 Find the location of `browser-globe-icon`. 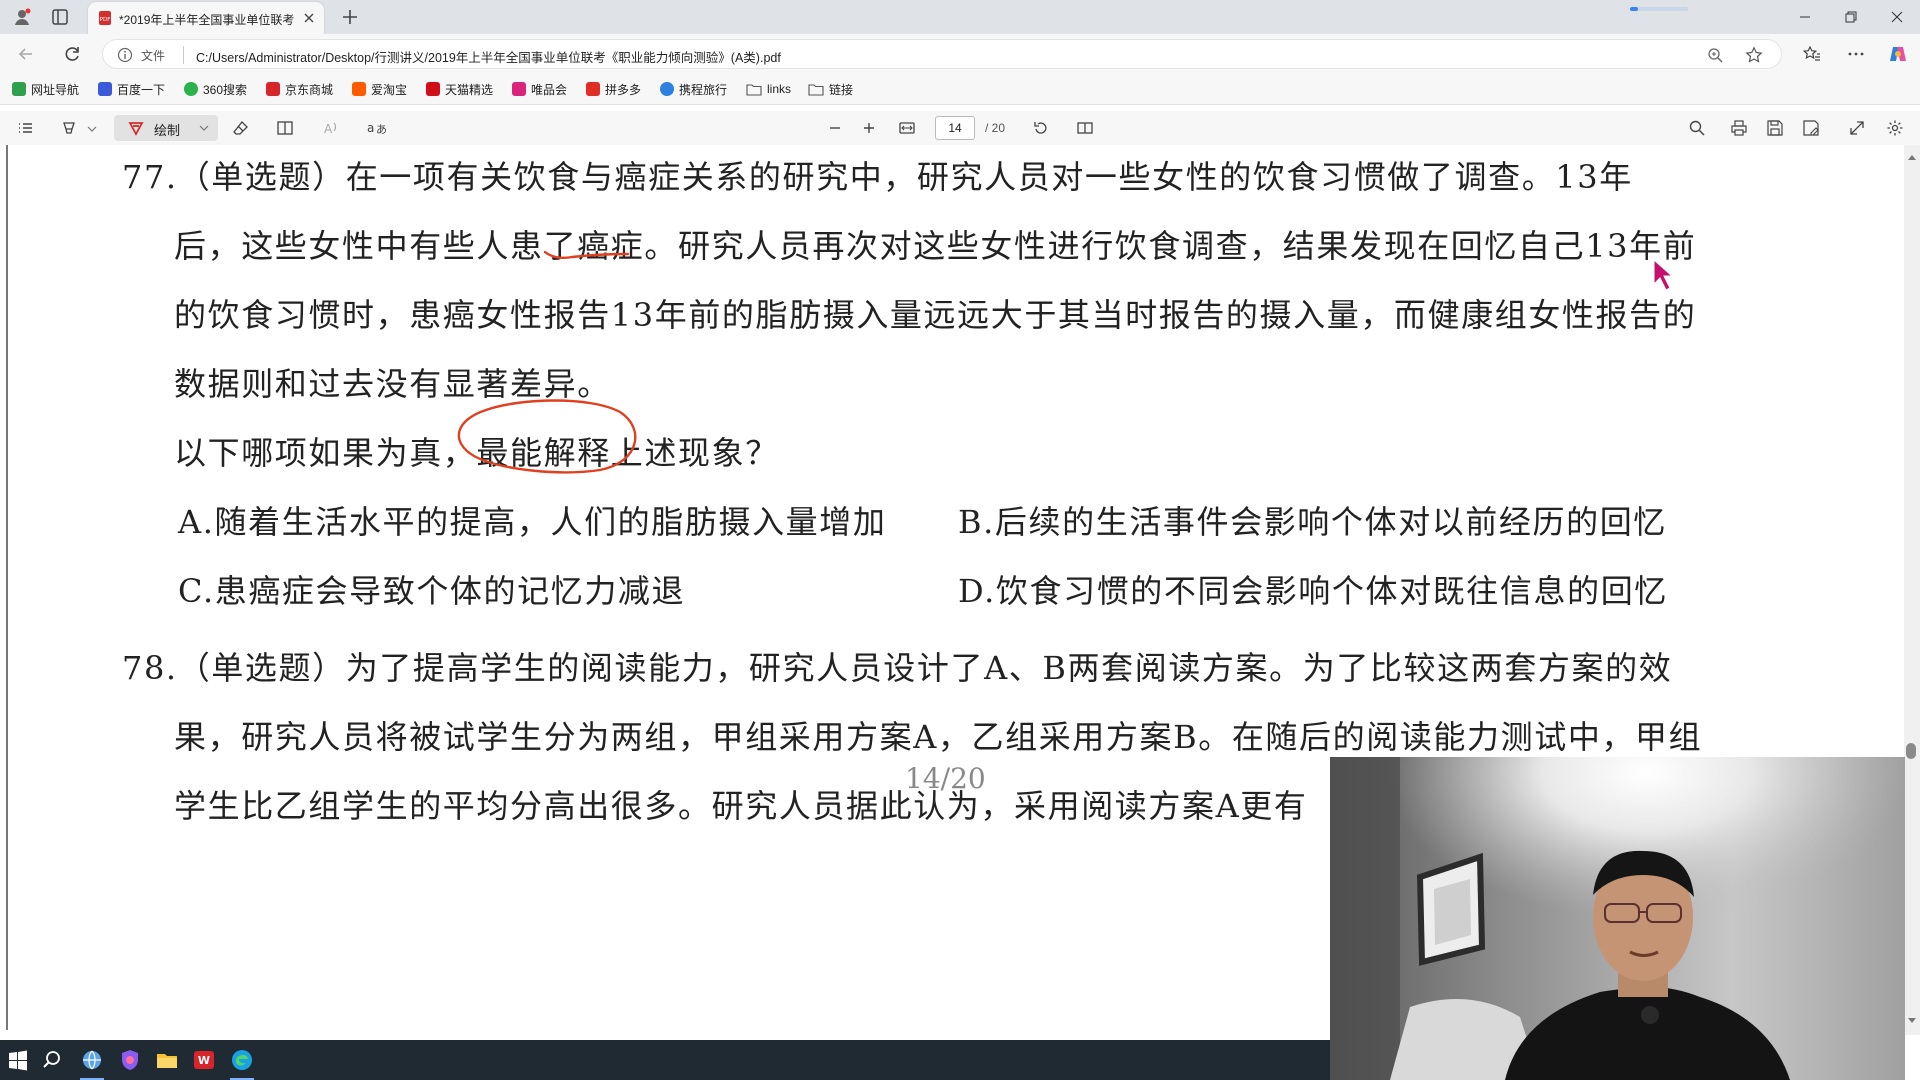

browser-globe-icon is located at coordinates (92, 1060).